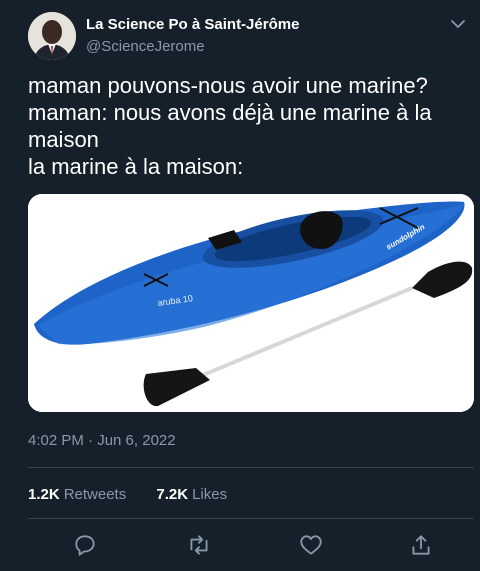  I want to click on likes-count: 7.2K, so click(172, 494).